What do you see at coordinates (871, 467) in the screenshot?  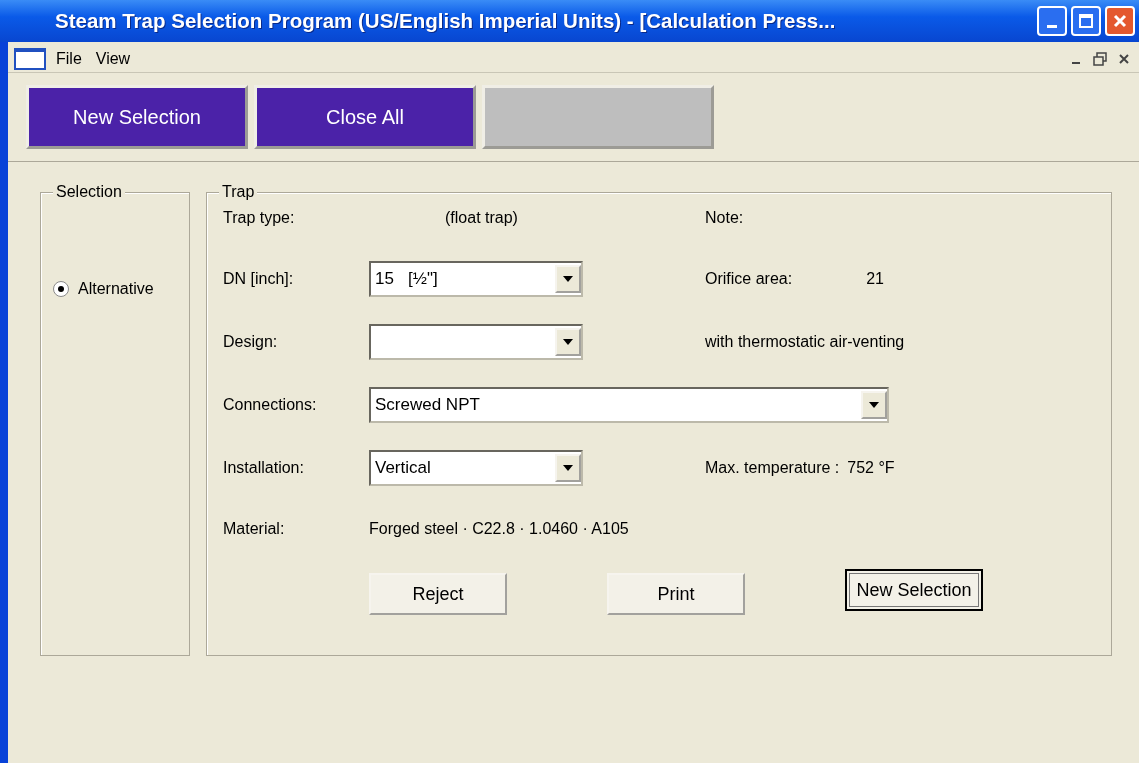 I see `info-value: 752 °F` at bounding box center [871, 467].